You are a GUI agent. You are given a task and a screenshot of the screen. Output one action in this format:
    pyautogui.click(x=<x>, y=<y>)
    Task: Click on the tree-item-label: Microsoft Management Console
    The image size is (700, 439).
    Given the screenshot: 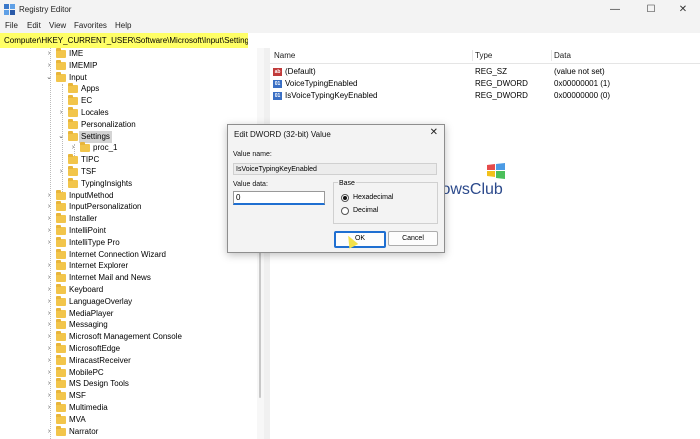 What is the action you would take?
    pyautogui.click(x=125, y=337)
    